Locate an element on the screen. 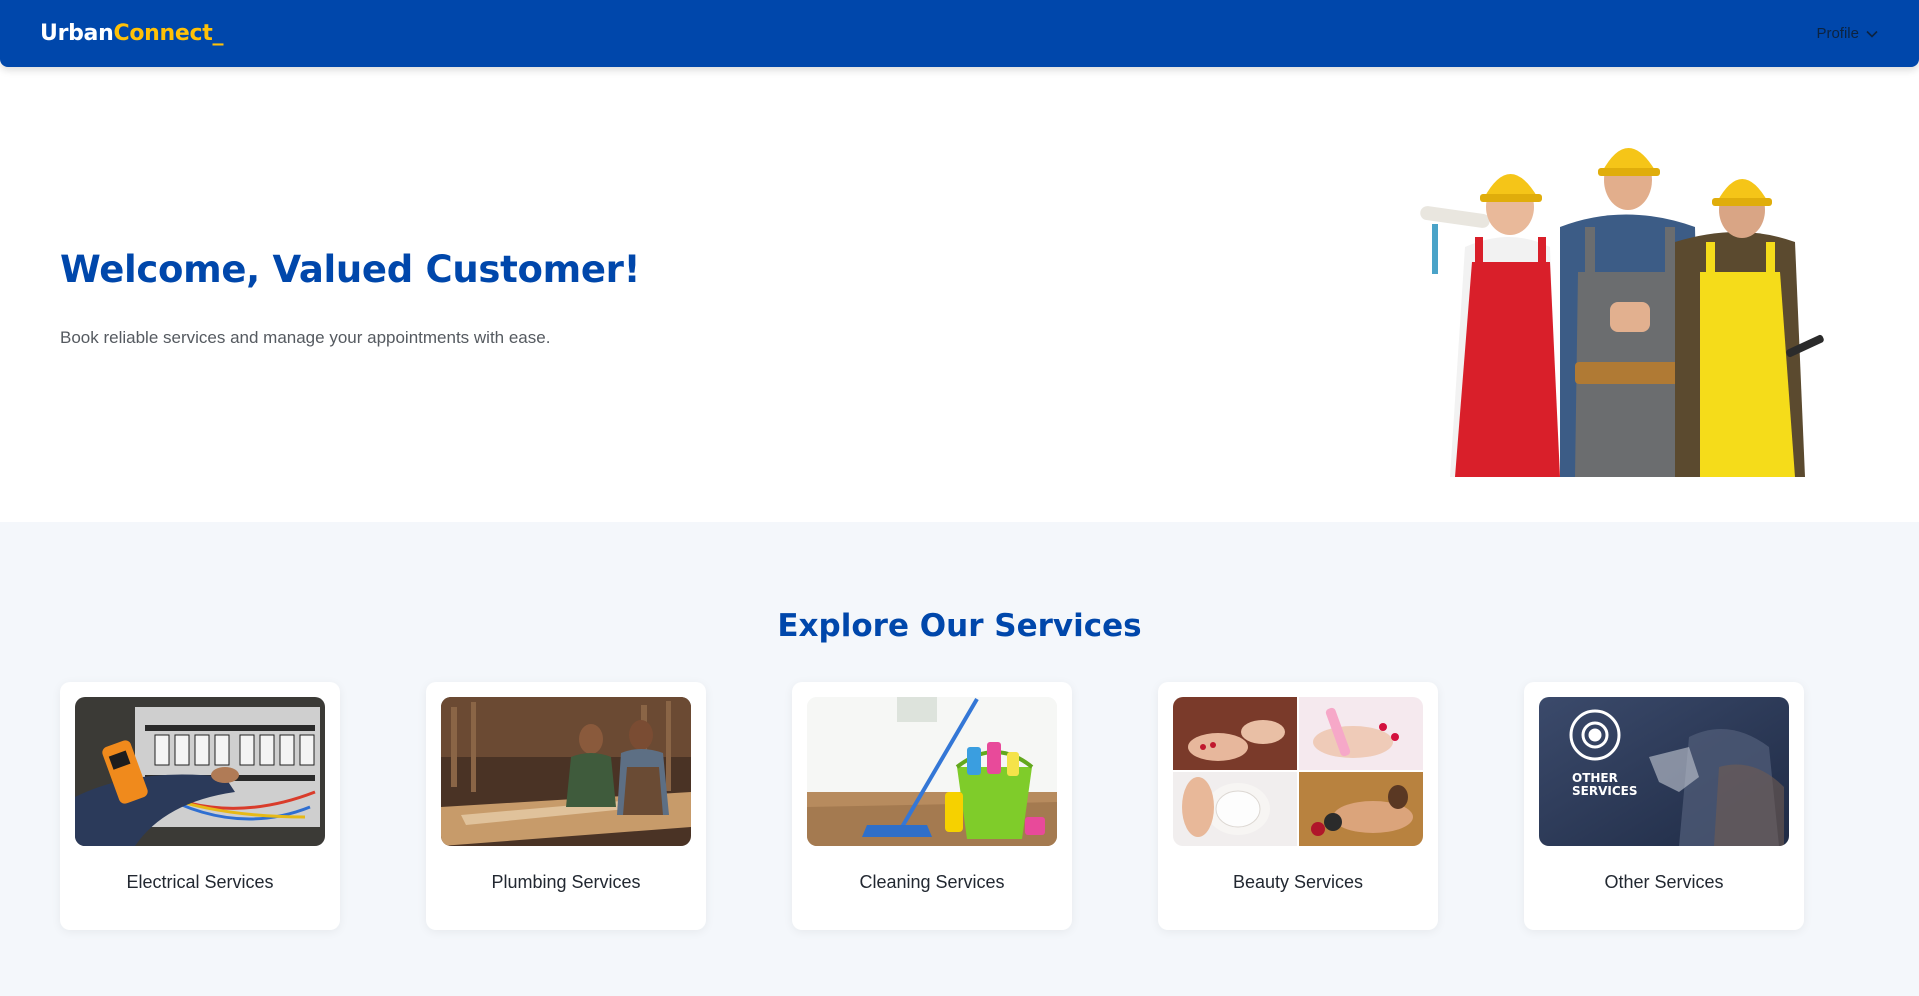  logo-text-urban: Urban is located at coordinates (77, 33).